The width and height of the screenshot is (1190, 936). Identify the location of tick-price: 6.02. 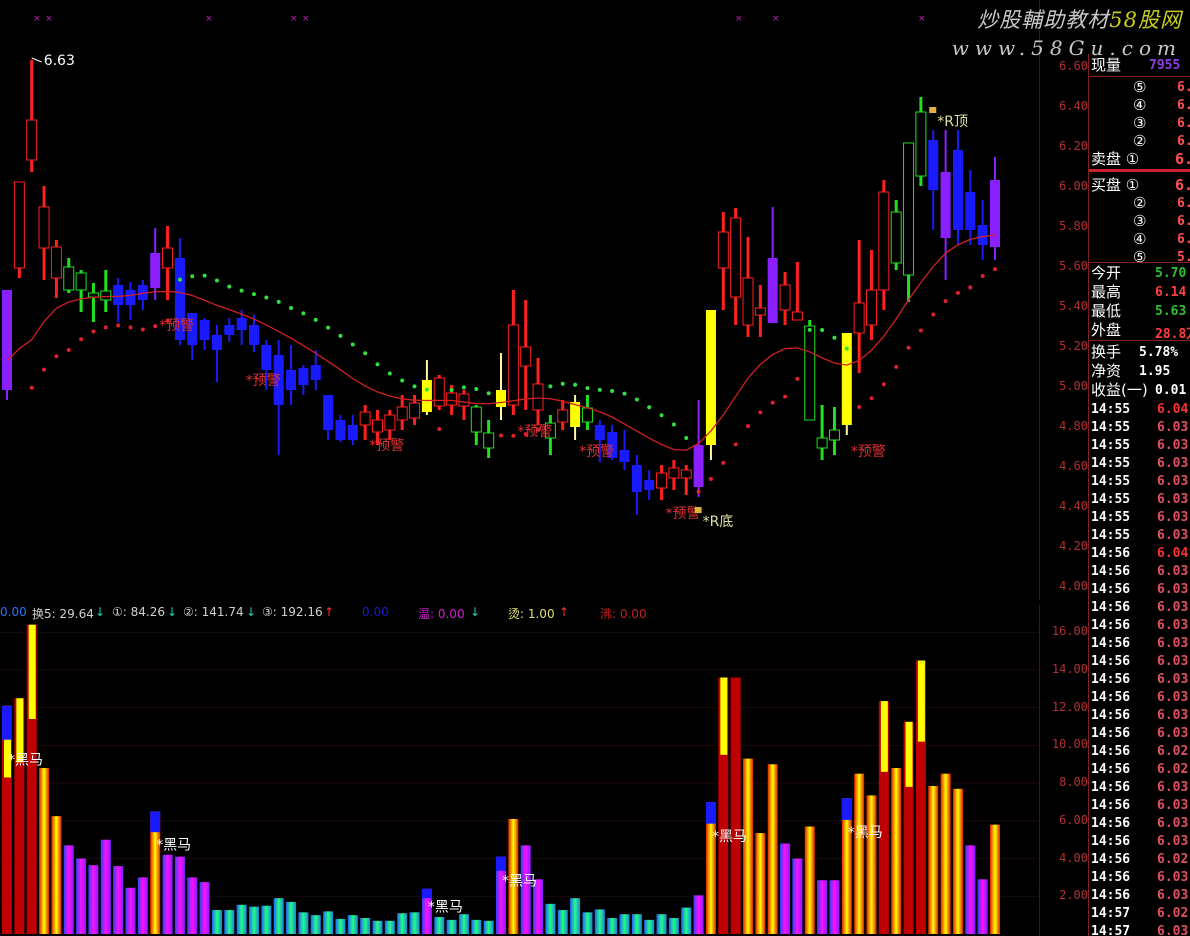
(1173, 751).